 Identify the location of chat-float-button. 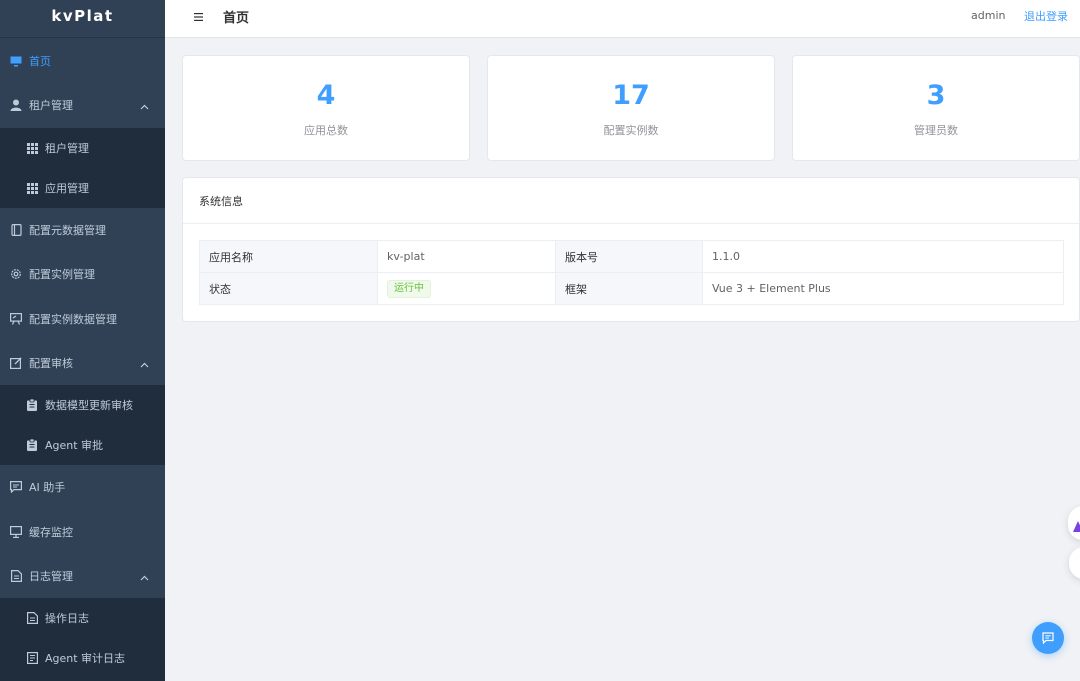
(1048, 638).